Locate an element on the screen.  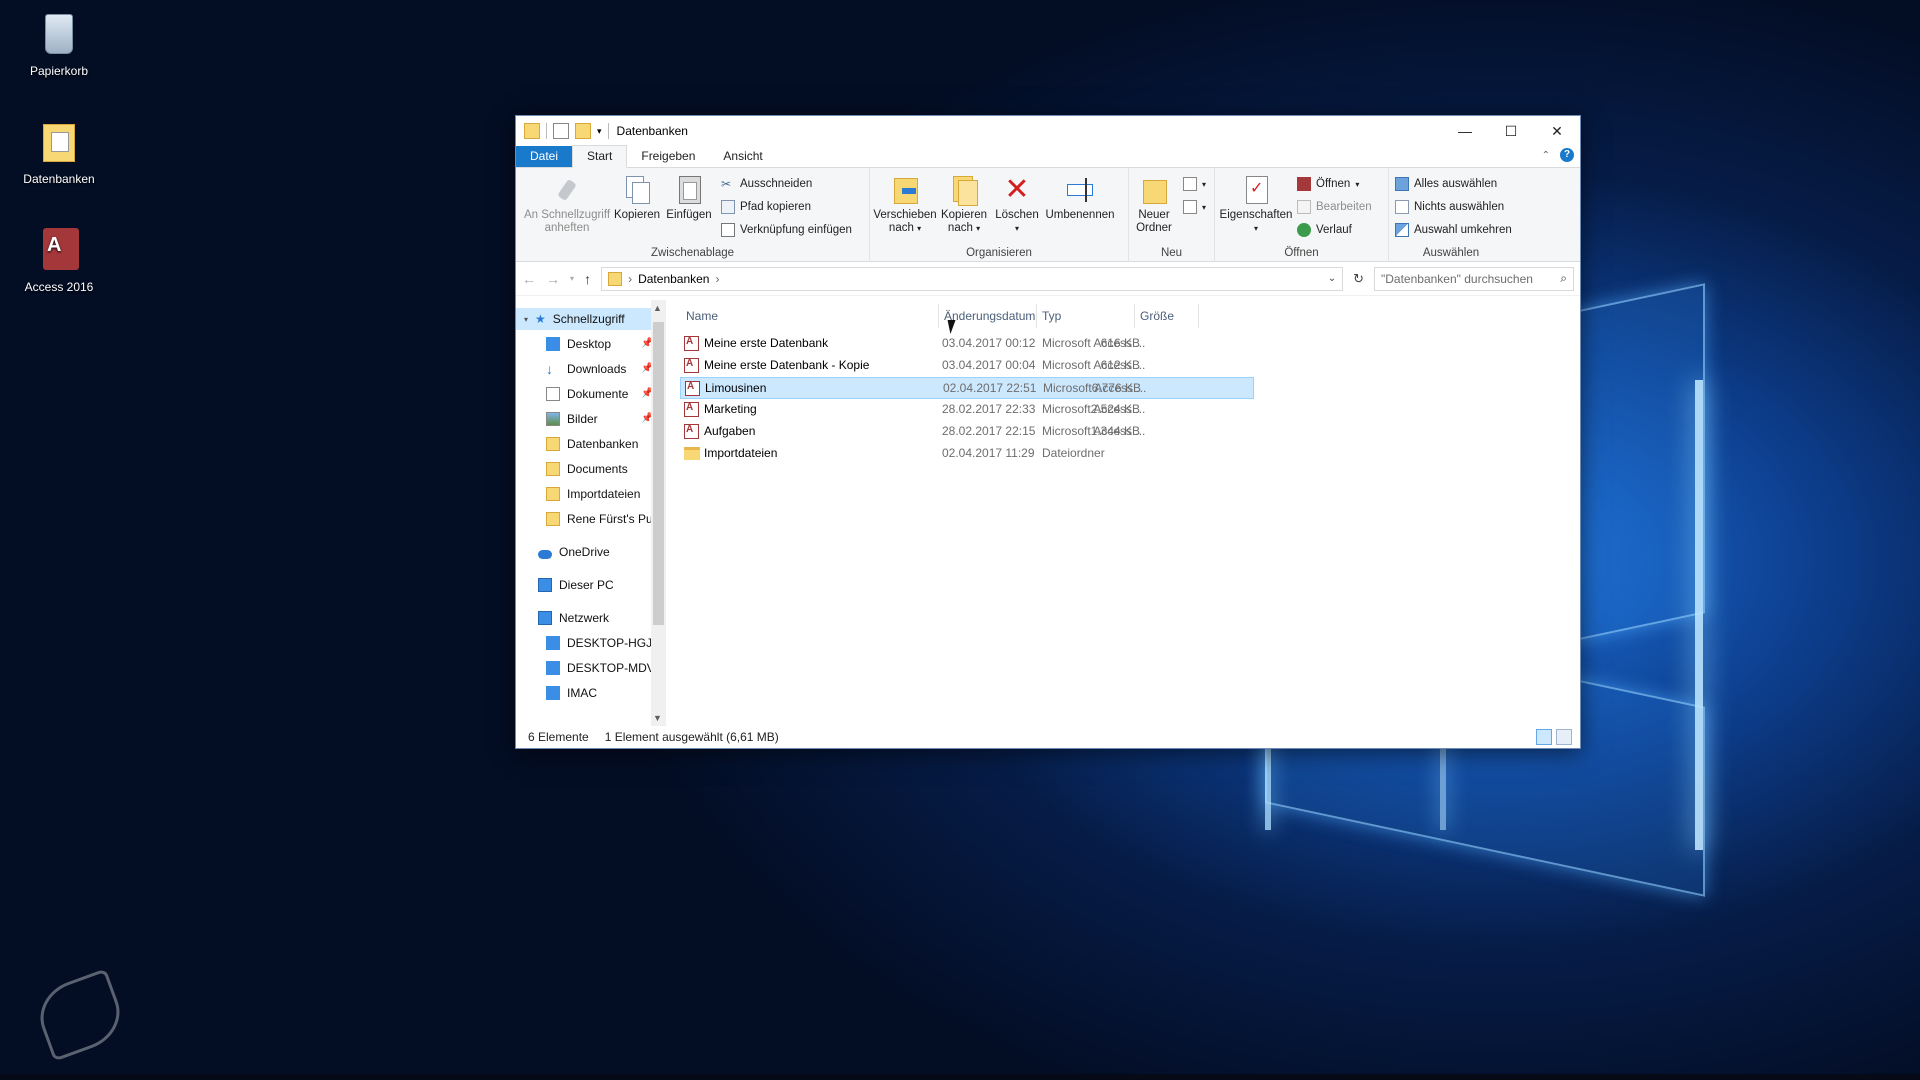
rename-button: Umbenennen is located at coordinates (1080, 198).